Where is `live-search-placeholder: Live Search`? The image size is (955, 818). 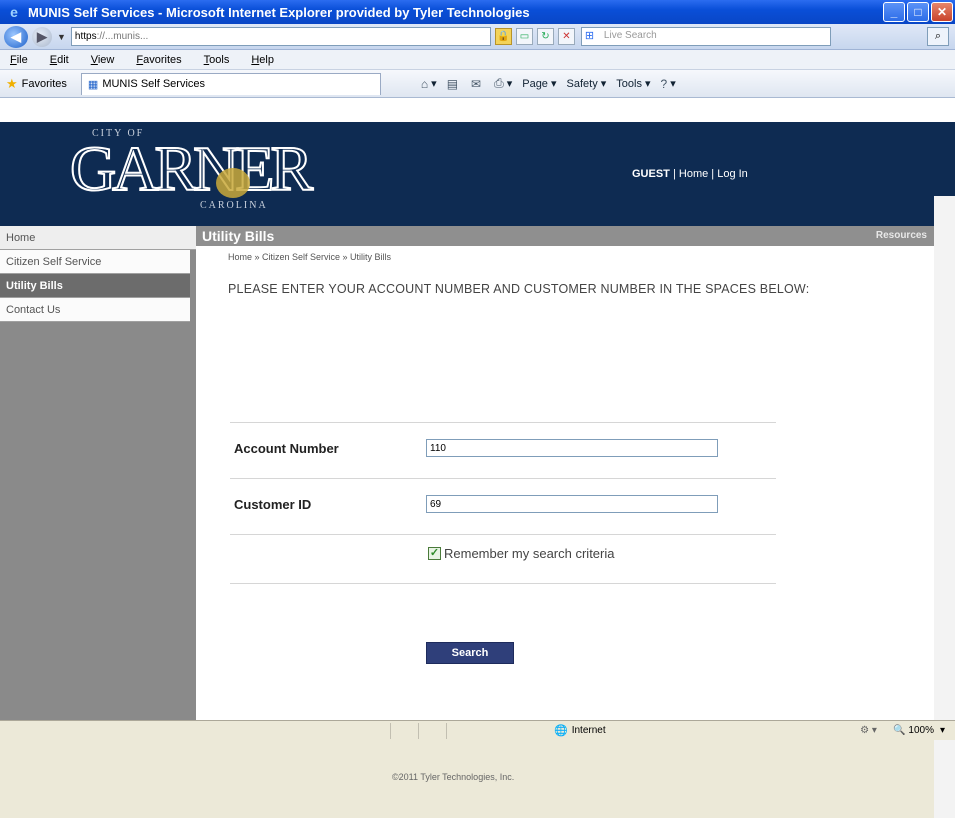 live-search-placeholder: Live Search is located at coordinates (630, 35).